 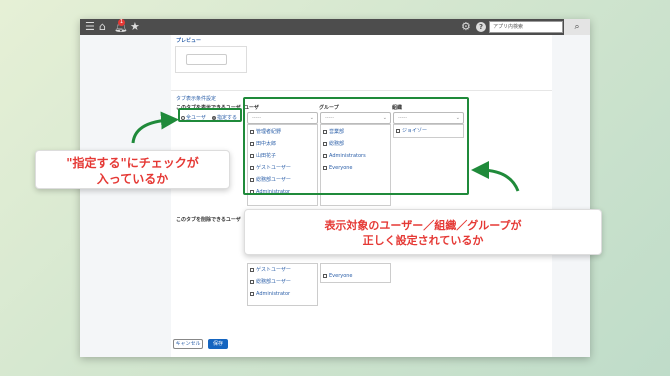 I want to click on right-callout-line2: 正しく設定されているか, so click(x=423, y=240).